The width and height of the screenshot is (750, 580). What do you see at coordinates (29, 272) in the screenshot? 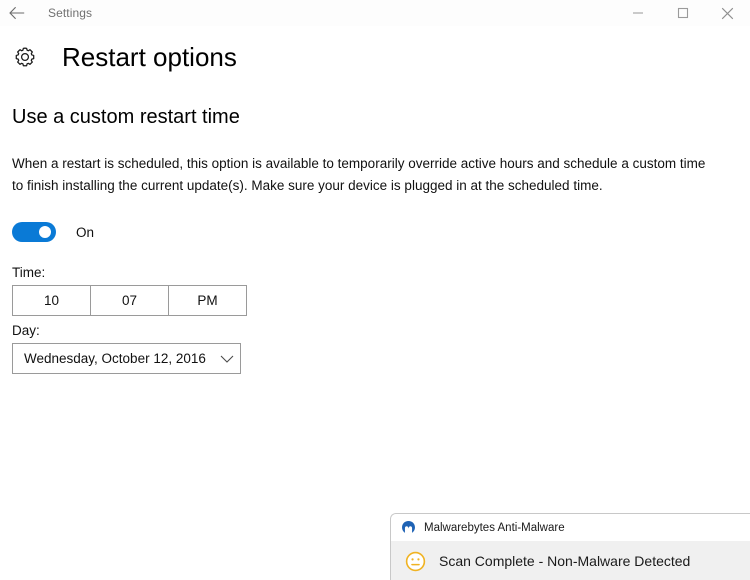
I see `time-label: Time:` at bounding box center [29, 272].